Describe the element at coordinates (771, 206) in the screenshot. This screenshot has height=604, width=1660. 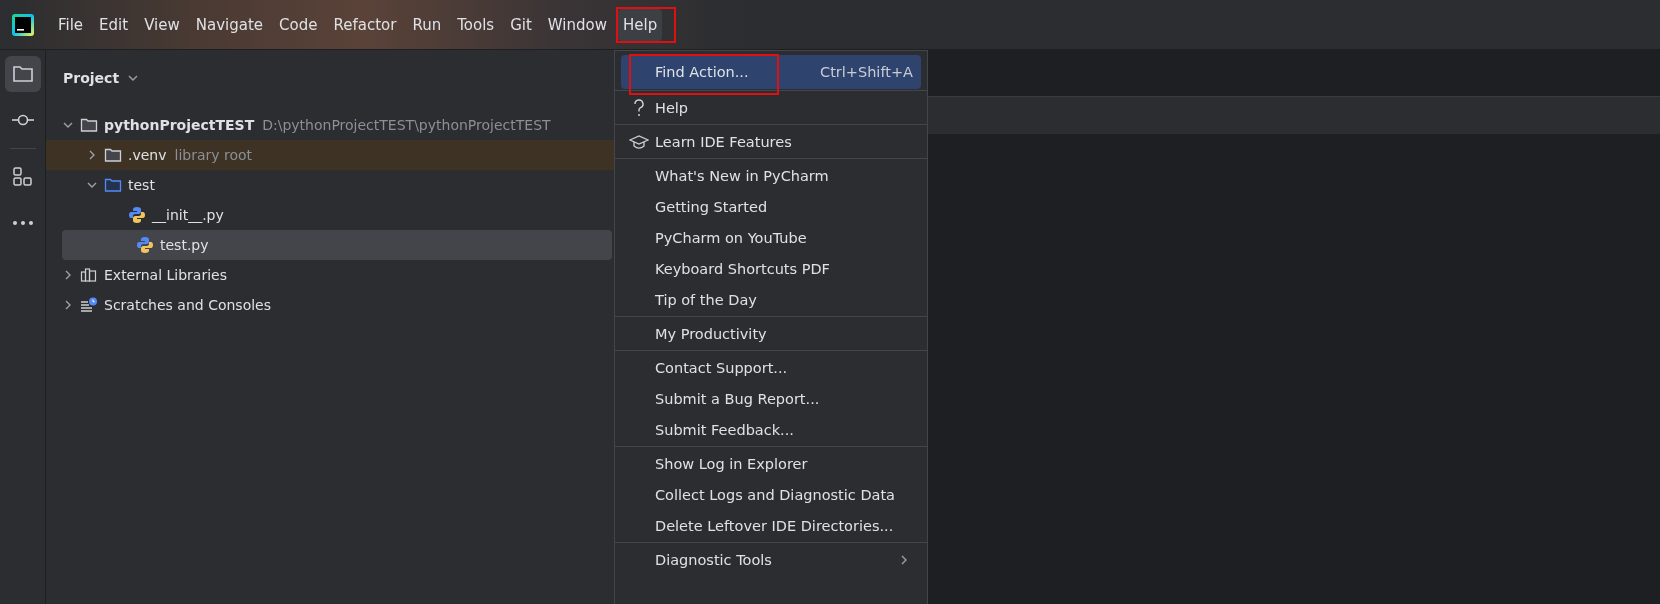
I see `menu-item: Getting Started` at that location.